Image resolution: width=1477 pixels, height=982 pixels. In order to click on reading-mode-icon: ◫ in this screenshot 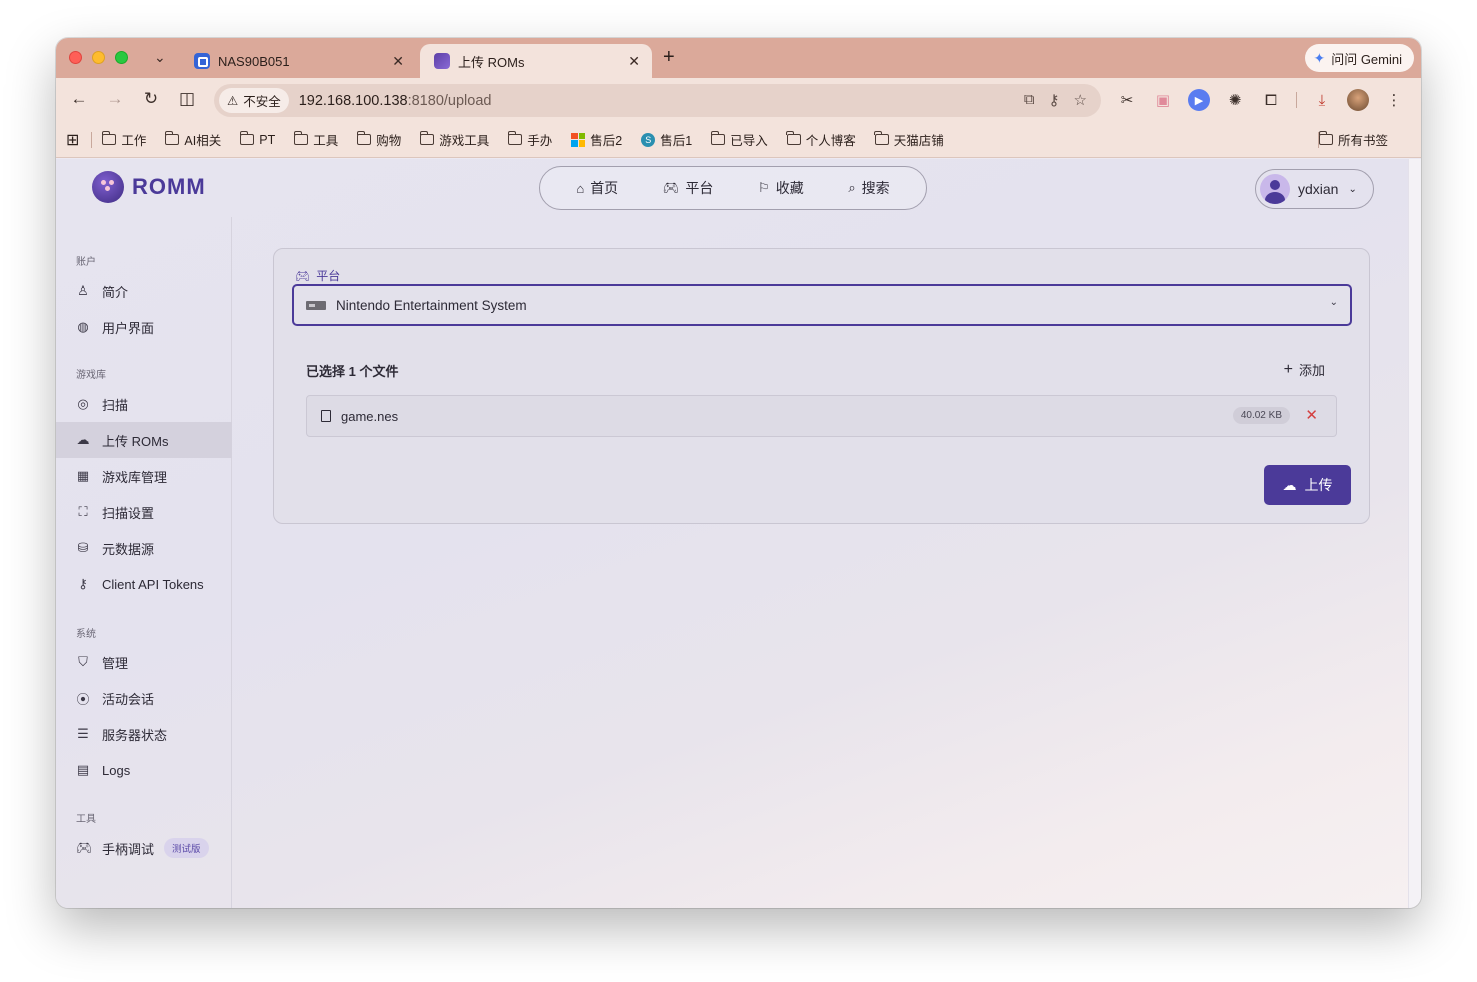, I will do `click(187, 99)`.